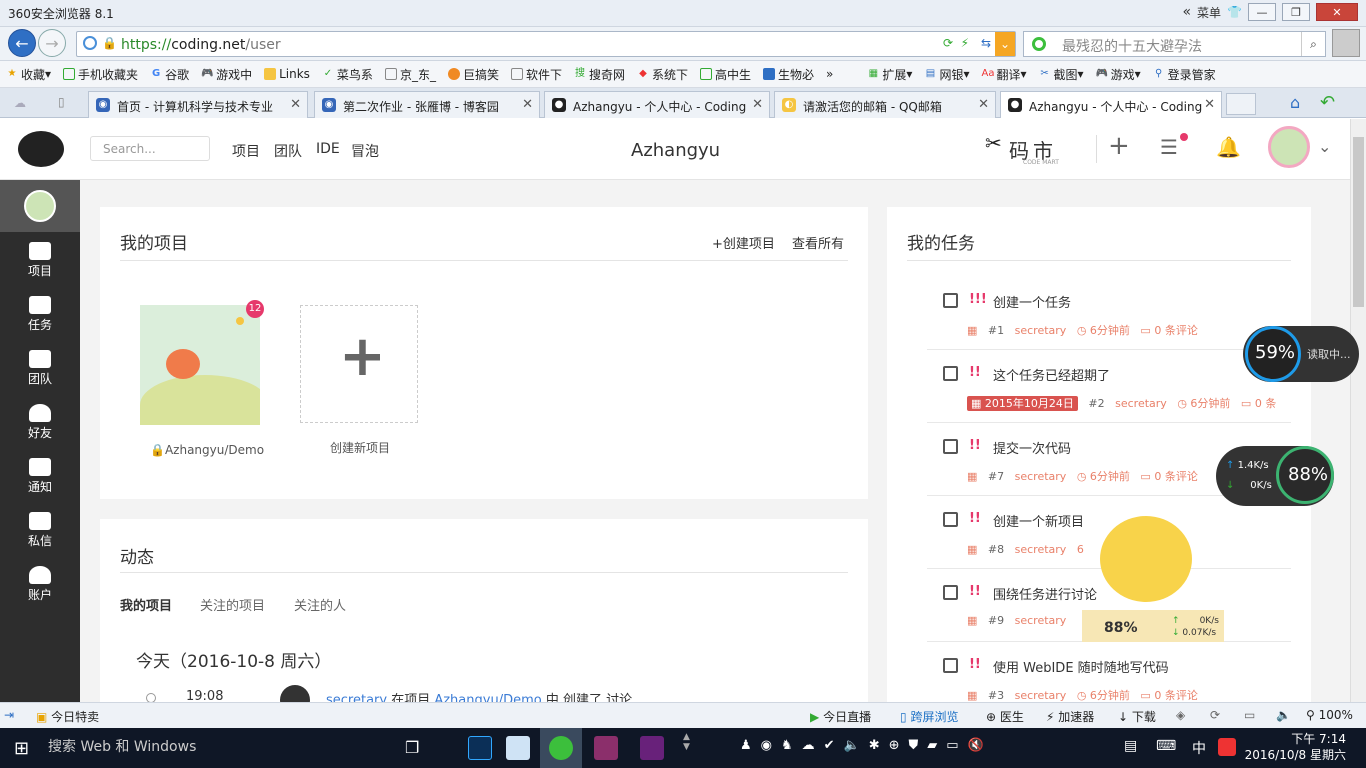  I want to click on task-title: 提交一次代码, so click(1032, 447).